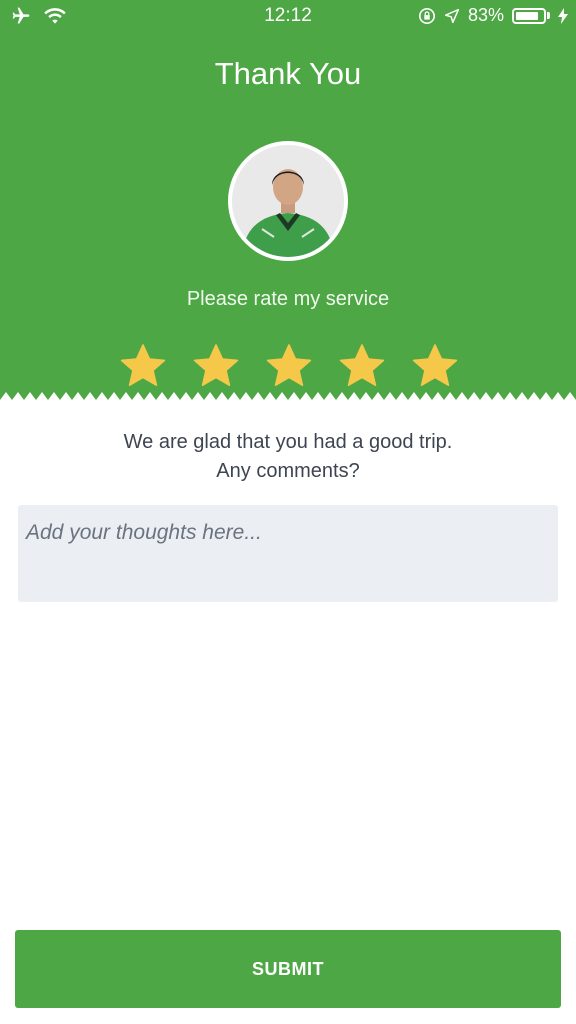 Image resolution: width=576 pixels, height=1024 pixels. I want to click on rate-prompt: Please rate my service, so click(288, 299).